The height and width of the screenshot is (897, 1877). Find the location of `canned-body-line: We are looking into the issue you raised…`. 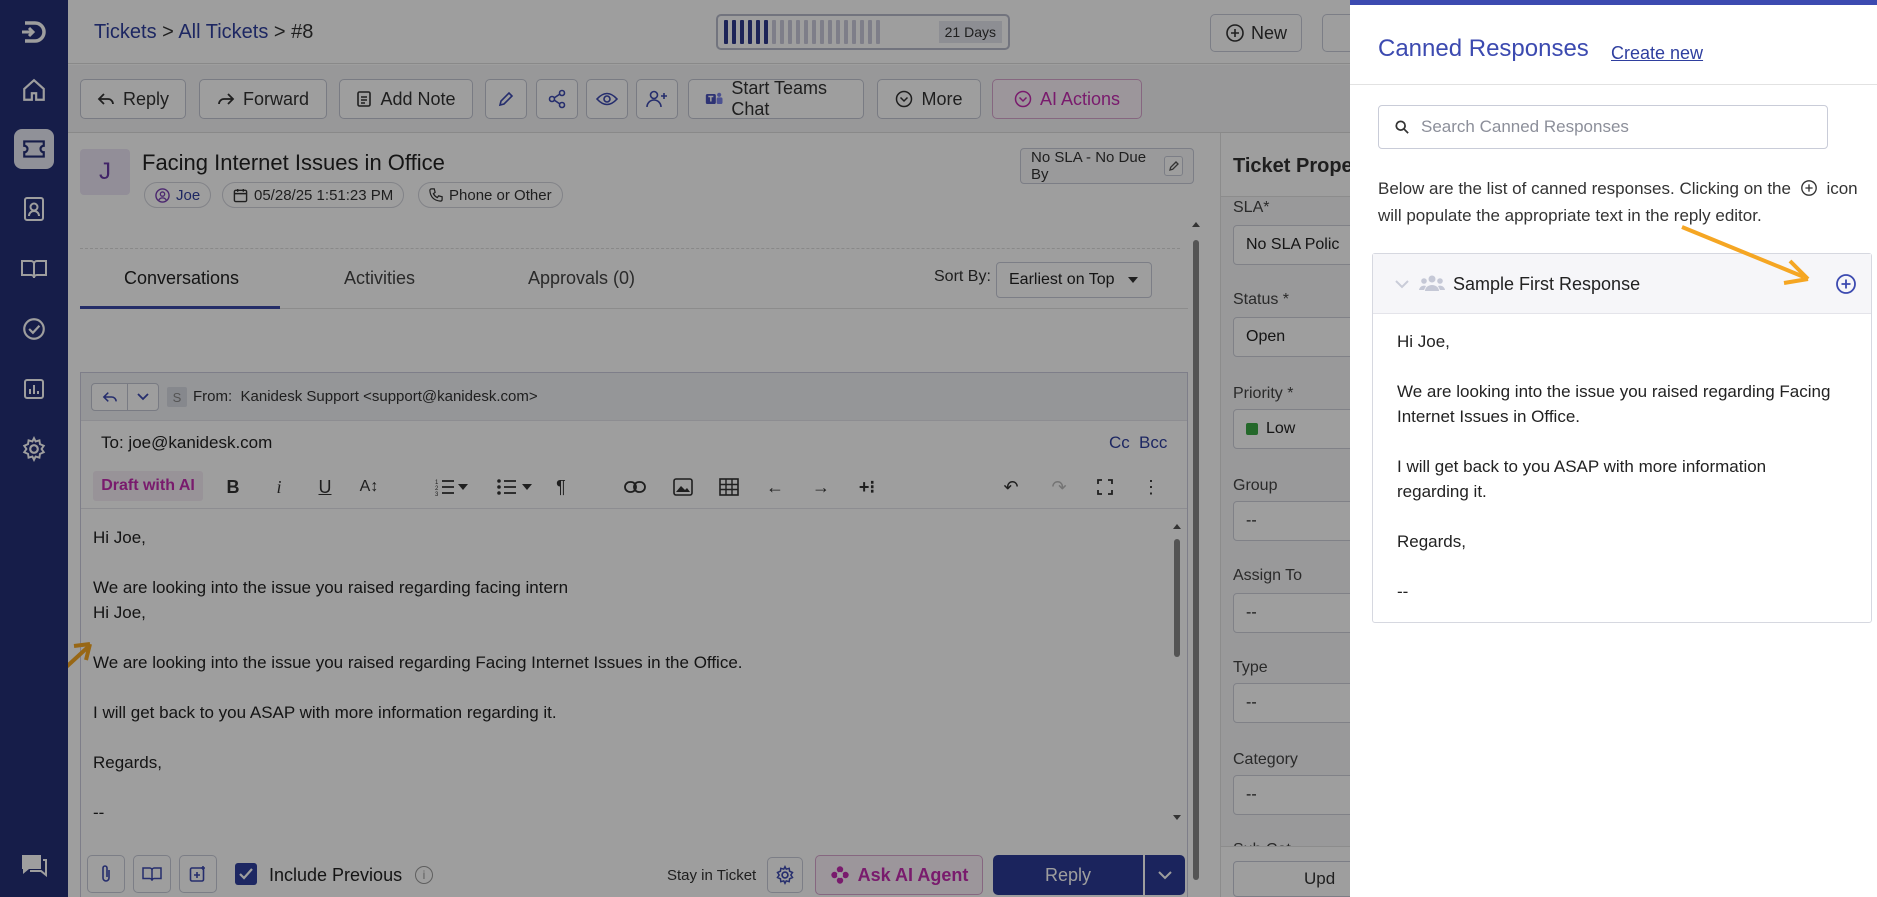

canned-body-line: We are looking into the issue you raised… is located at coordinates (1614, 404).